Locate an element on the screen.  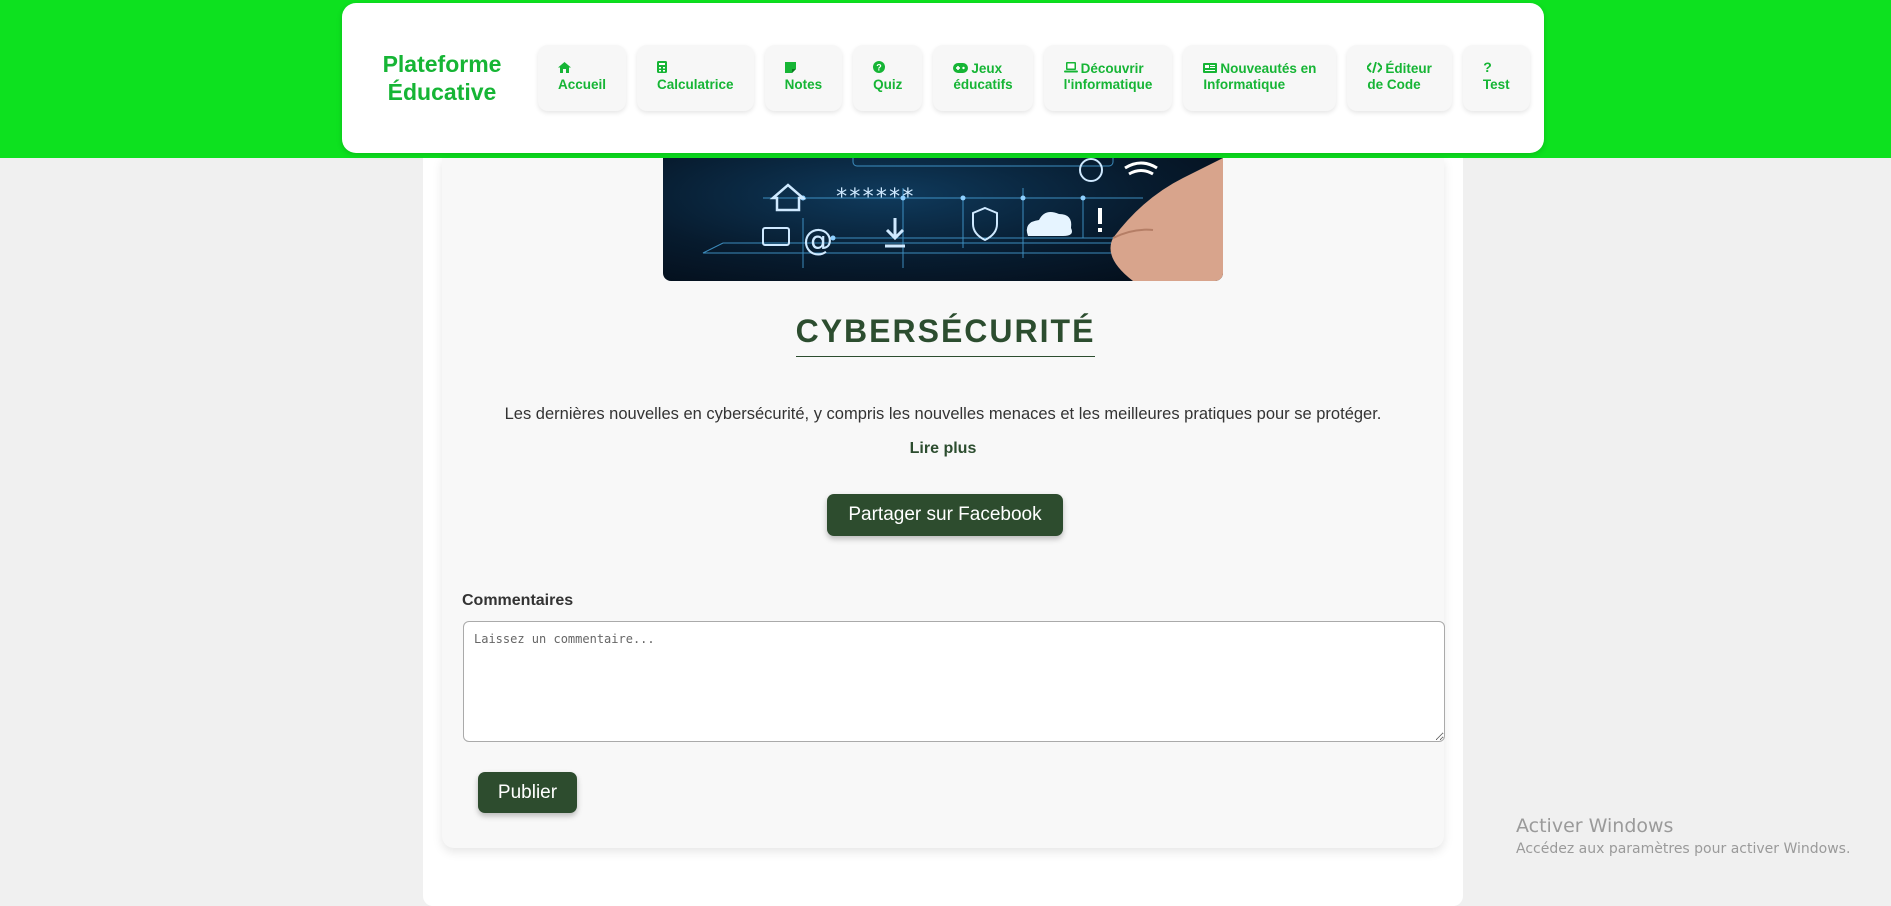
nav-label: Jeux is located at coordinates (987, 68).